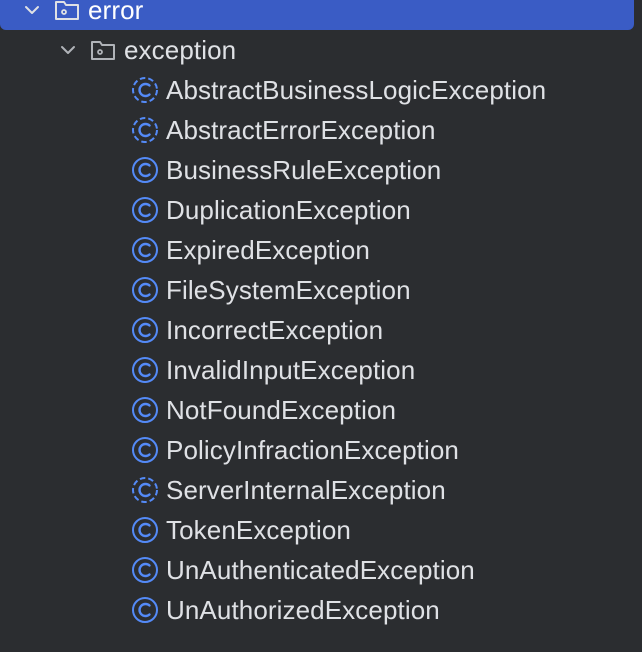 The image size is (642, 652). I want to click on tree-node-class: ExpiredException, so click(321, 250).